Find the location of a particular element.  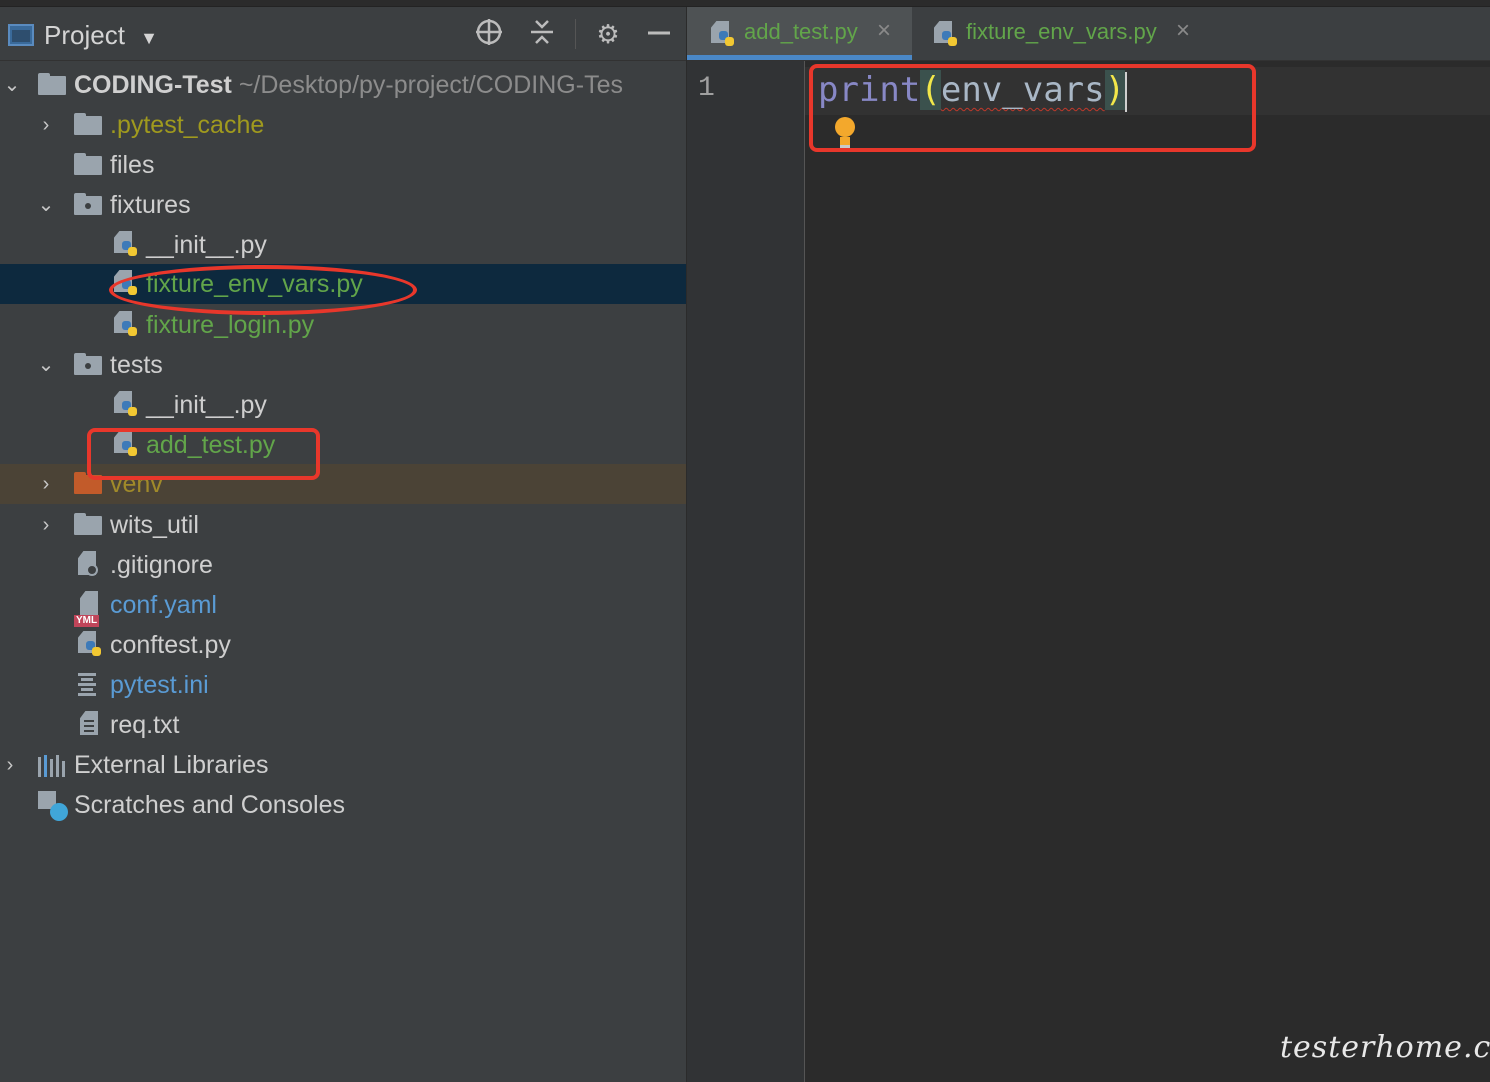

tree-row-files: files is located at coordinates (343, 165).